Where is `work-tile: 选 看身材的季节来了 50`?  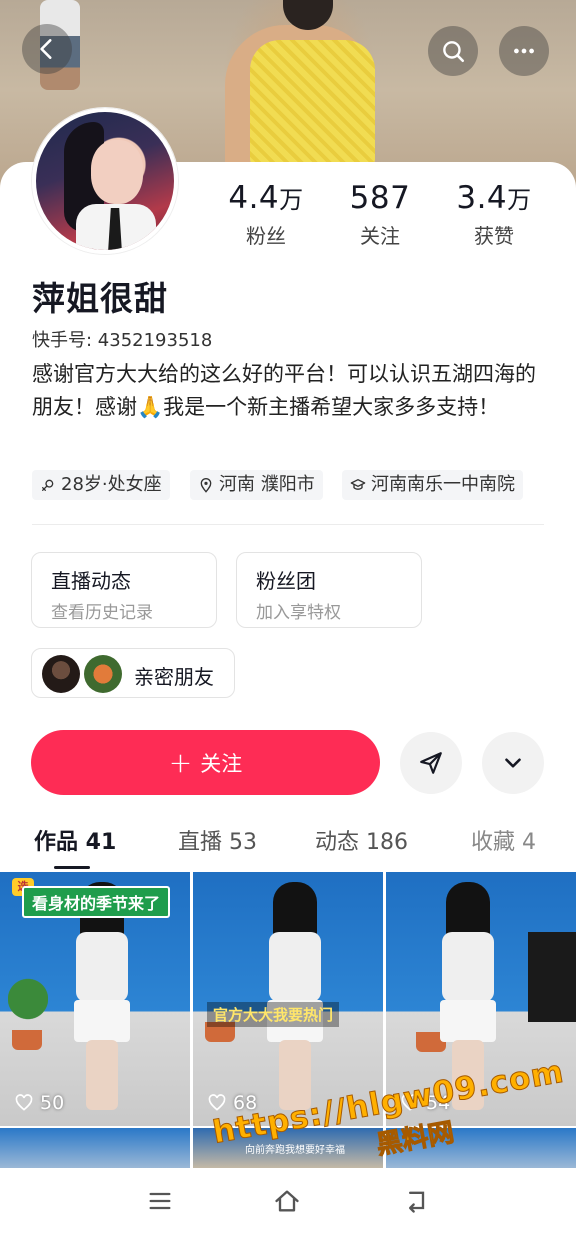 work-tile: 选 看身材的季节来了 50 is located at coordinates (95, 999).